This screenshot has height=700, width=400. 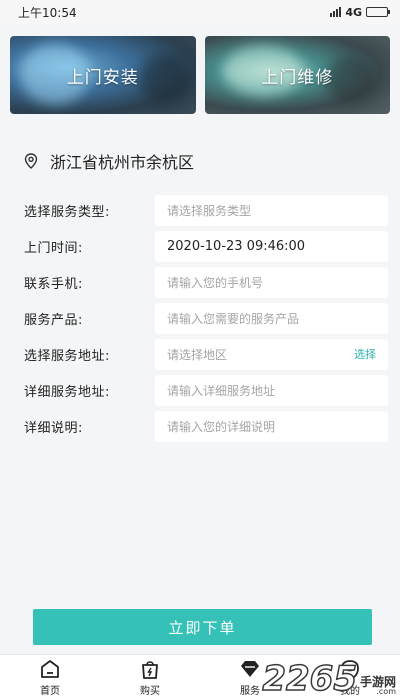 I want to click on tab-profile: 我的, so click(x=350, y=677).